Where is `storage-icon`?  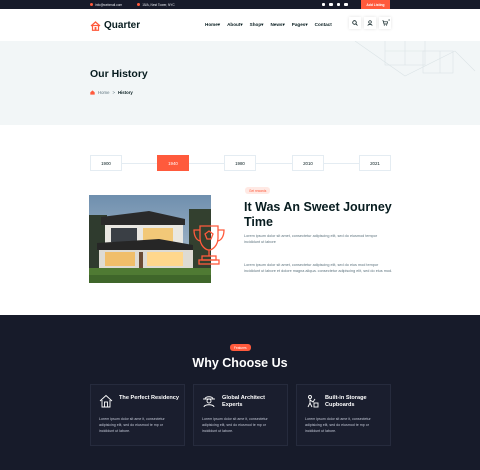
storage-icon is located at coordinates (313, 401).